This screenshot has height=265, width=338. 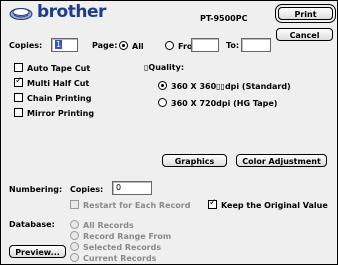 What do you see at coordinates (52, 98) in the screenshot?
I see `chain-printing-checkbox: Chain Printing` at bounding box center [52, 98].